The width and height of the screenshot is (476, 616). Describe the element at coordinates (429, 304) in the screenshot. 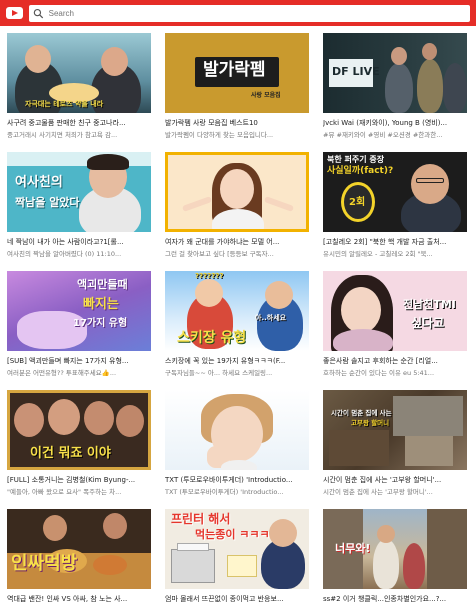

I see `thumbnail-caption: 전남친TMI` at that location.